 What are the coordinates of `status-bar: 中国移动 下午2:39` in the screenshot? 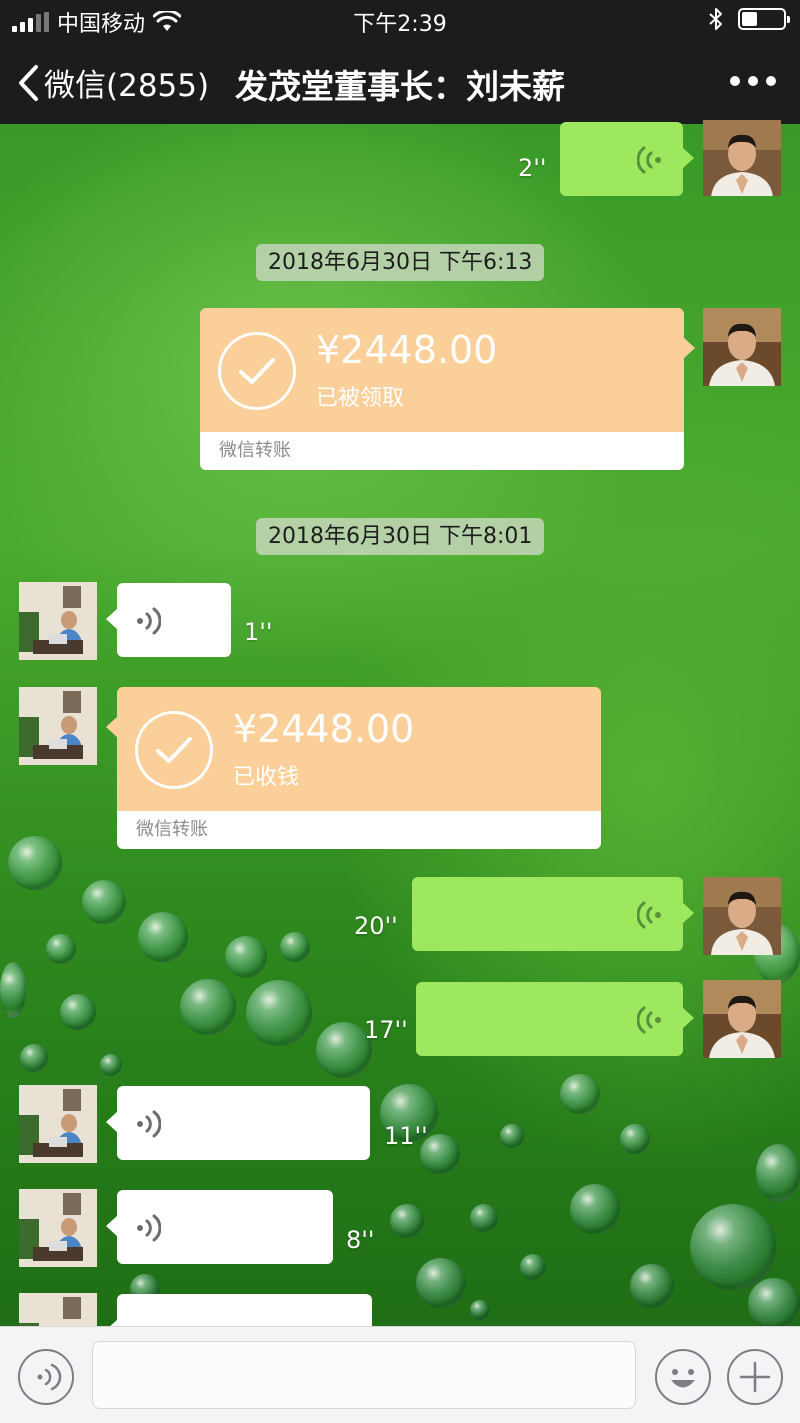 It's located at (400, 20).